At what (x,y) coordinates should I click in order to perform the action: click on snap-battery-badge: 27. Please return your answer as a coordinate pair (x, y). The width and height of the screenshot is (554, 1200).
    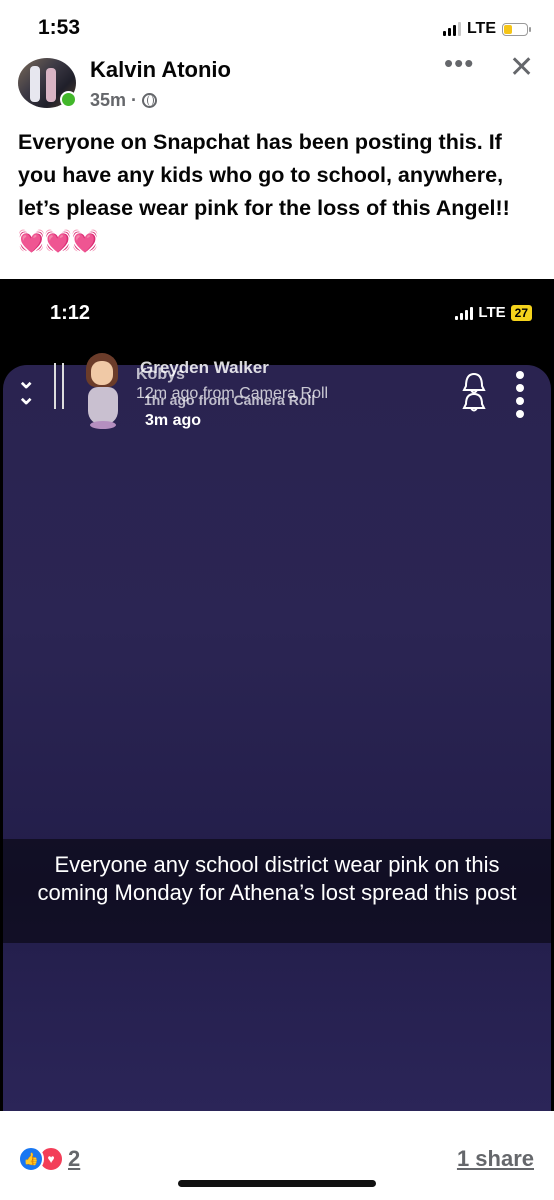
    Looking at the image, I should click on (521, 312).